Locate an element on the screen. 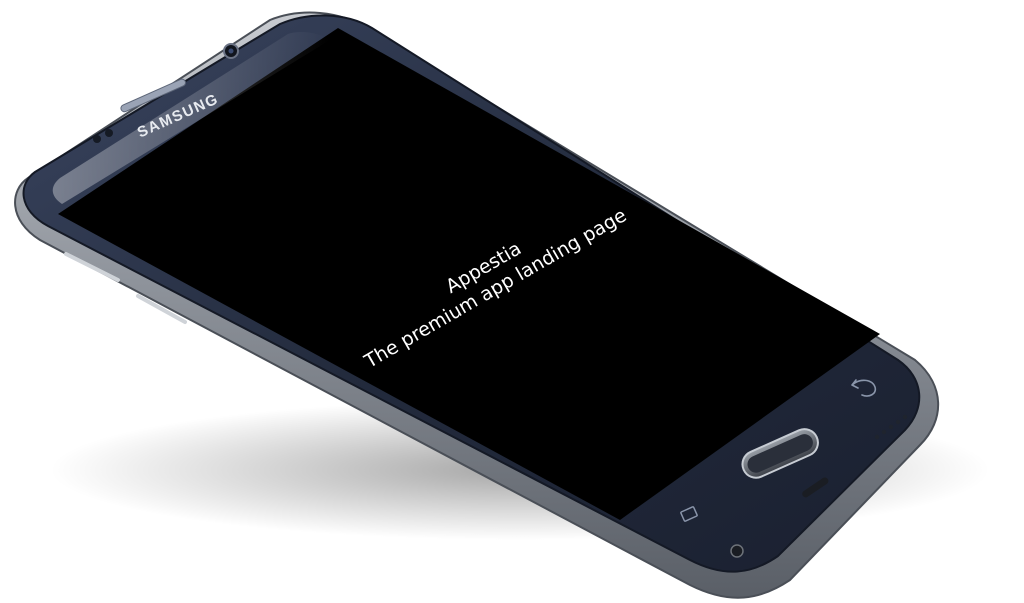  front-camera-lens is located at coordinates (231, 51).